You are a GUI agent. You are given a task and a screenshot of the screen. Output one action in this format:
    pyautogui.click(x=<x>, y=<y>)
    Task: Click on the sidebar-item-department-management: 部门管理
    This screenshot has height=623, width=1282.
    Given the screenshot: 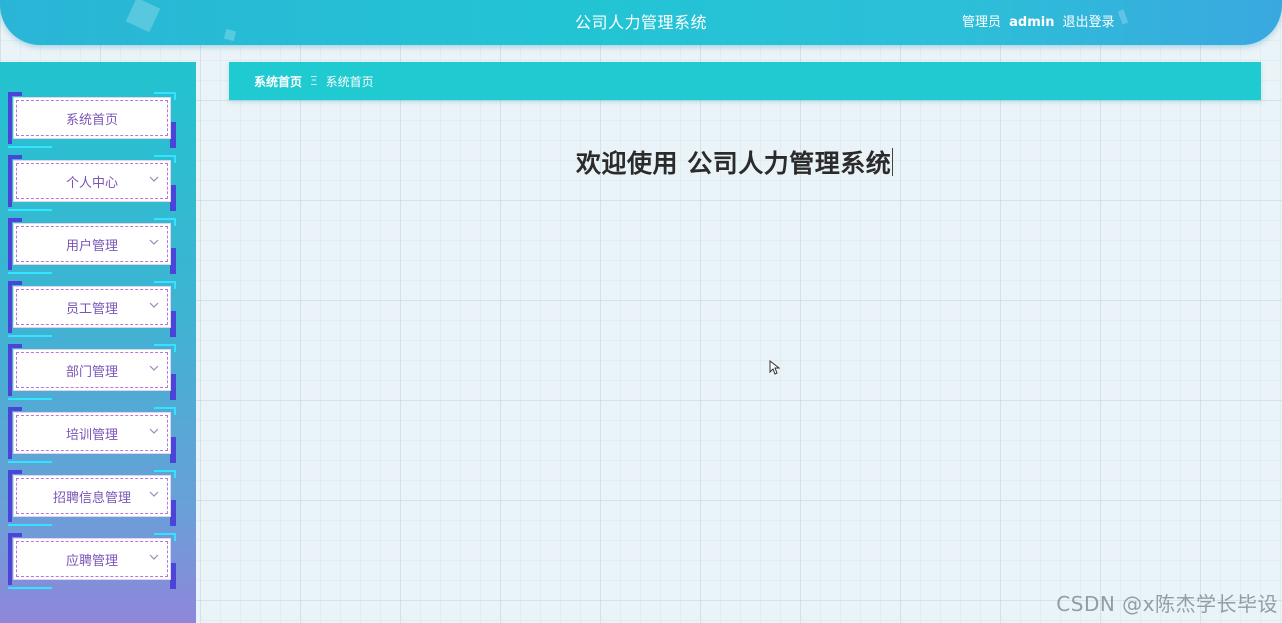 What is the action you would take?
    pyautogui.click(x=92, y=372)
    